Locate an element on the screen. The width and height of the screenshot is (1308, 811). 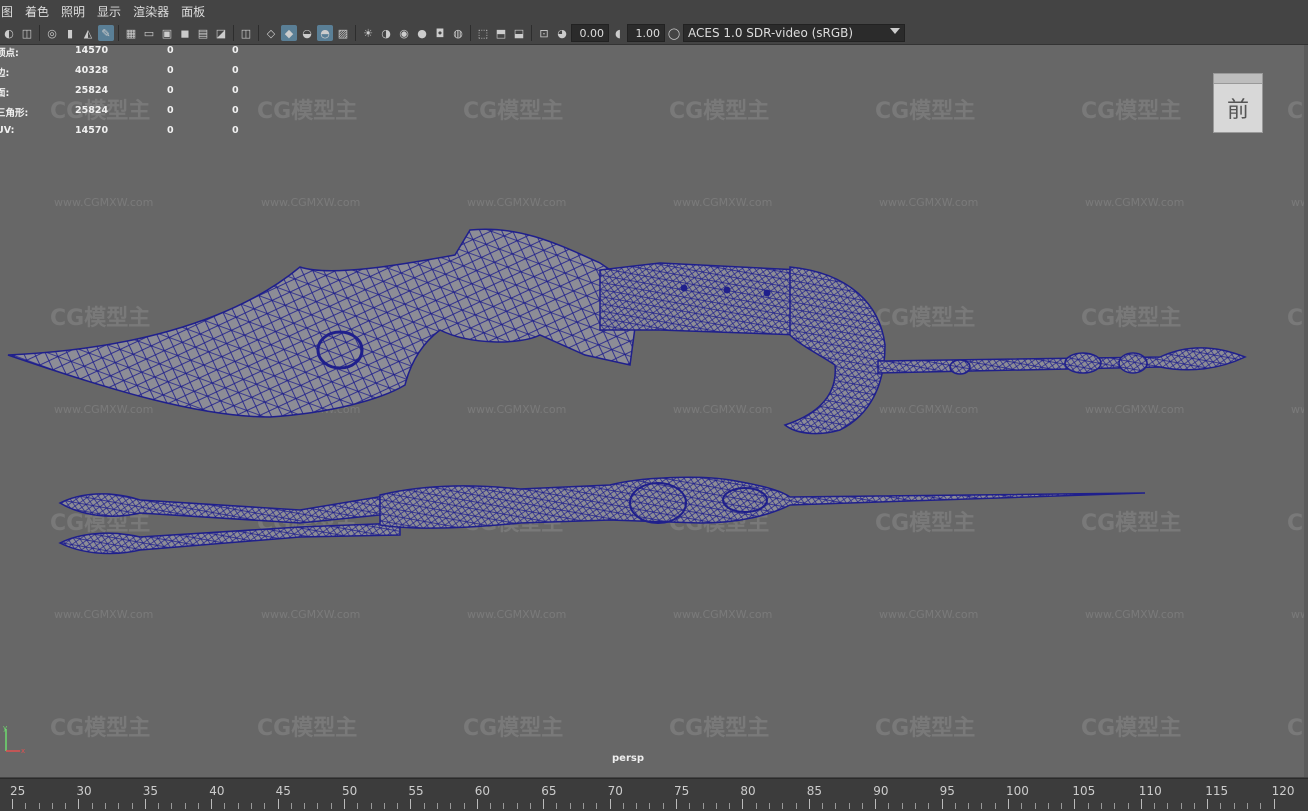
safe-action-icon: ◪ is located at coordinates (221, 33).